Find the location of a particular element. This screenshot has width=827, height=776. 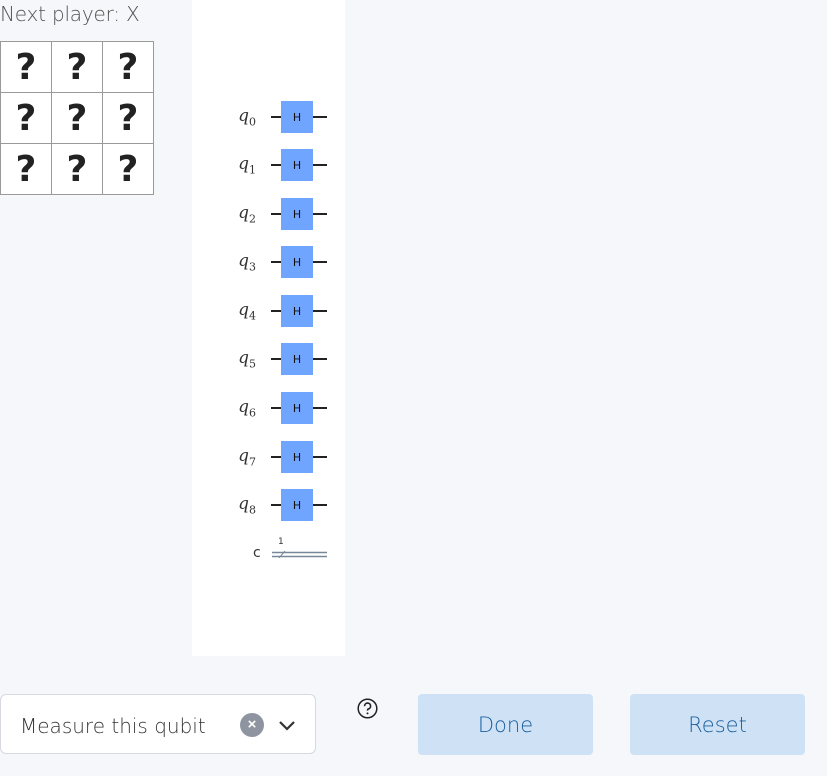

qubit-label: q5 is located at coordinates (247, 359).